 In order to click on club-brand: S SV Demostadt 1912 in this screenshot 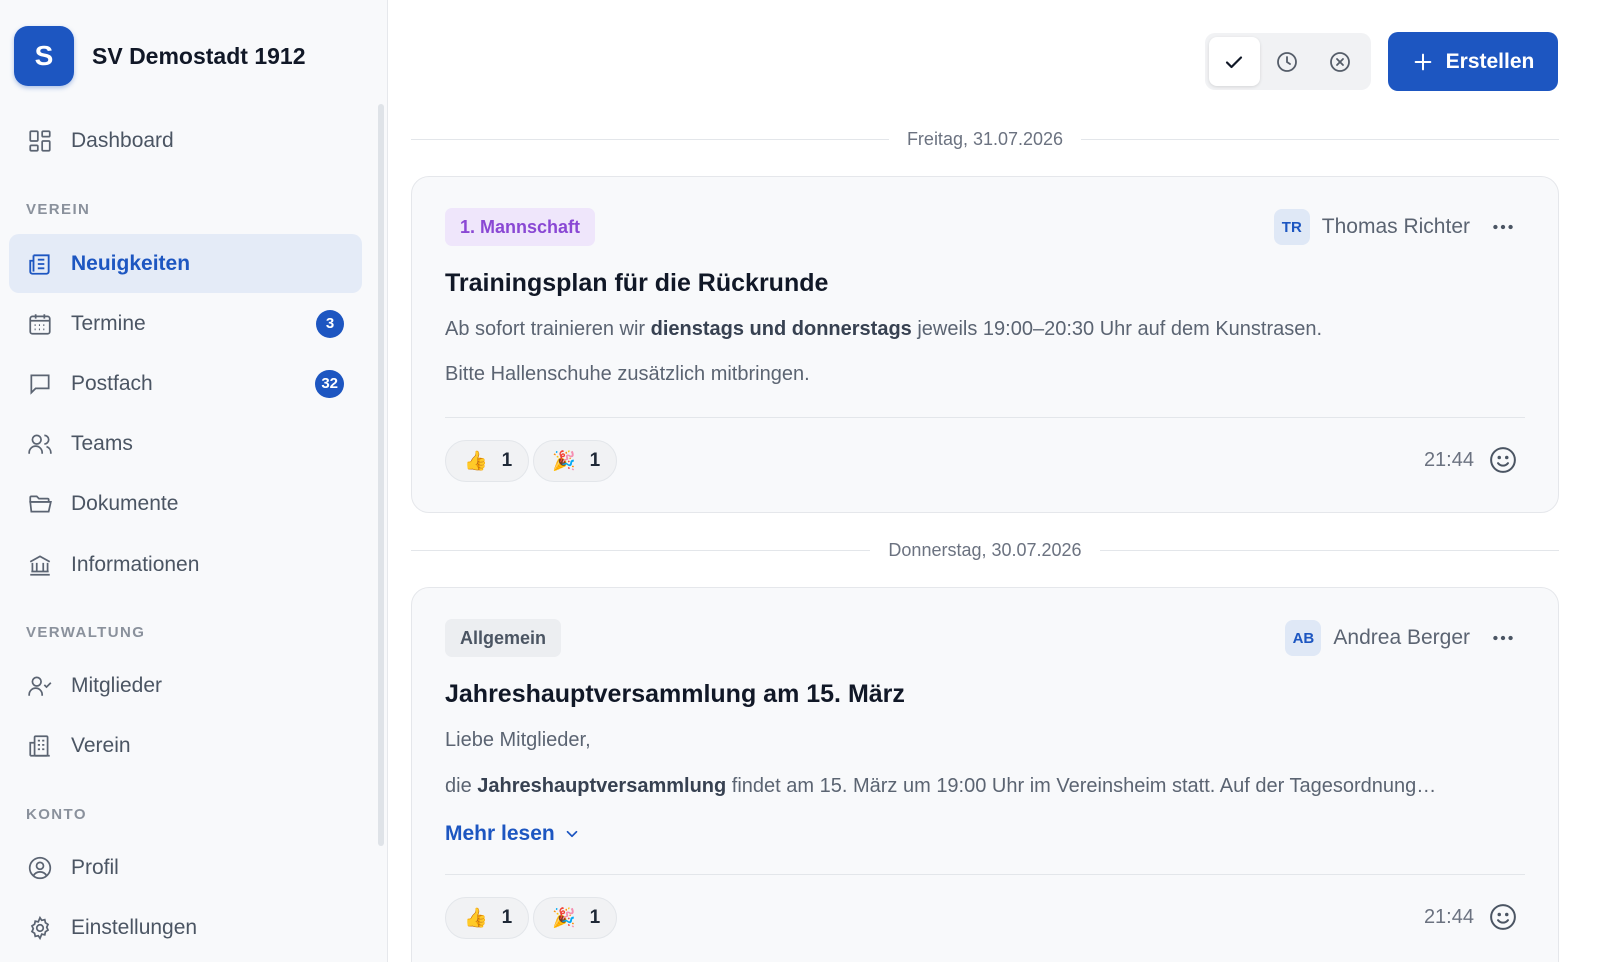, I will do `click(159, 56)`.